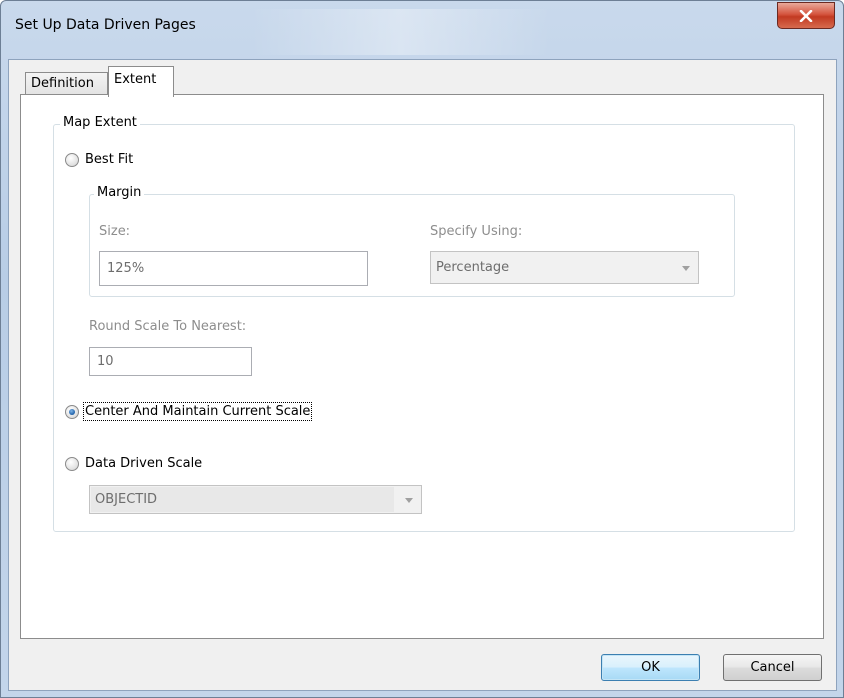  What do you see at coordinates (105, 25) in the screenshot?
I see `window-title: Set Up Data Driven Pages` at bounding box center [105, 25].